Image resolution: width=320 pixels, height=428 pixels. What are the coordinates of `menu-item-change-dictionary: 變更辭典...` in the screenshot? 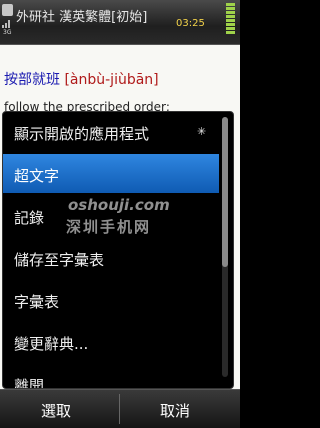 It's located at (111, 341).